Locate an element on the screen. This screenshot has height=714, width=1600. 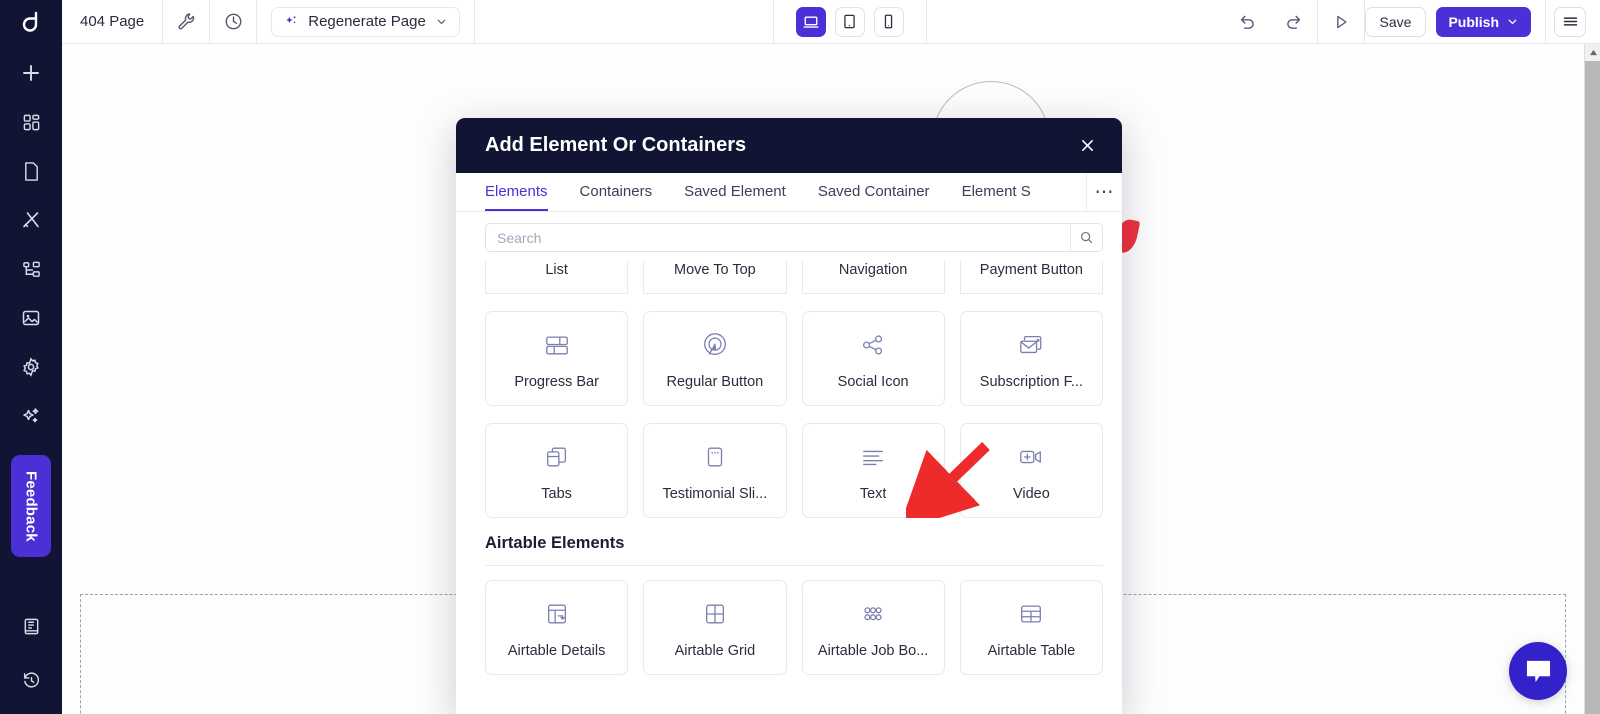
element-card-label: Text is located at coordinates (873, 493).